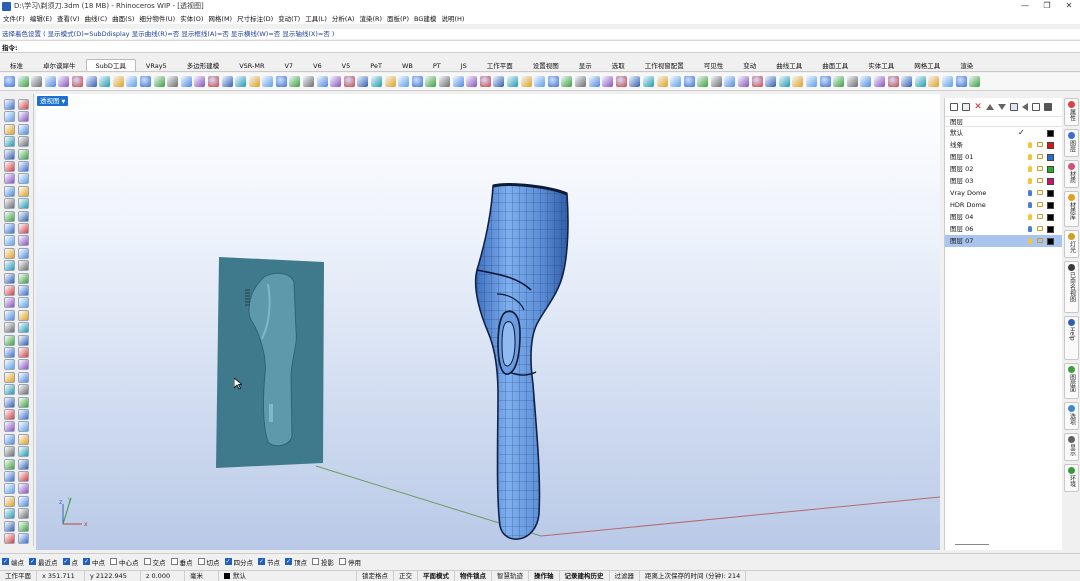 Image resolution: width=1080 pixels, height=581 pixels. Describe the element at coordinates (1003, 229) in the screenshot. I see `layer-row: 图层 06` at that location.